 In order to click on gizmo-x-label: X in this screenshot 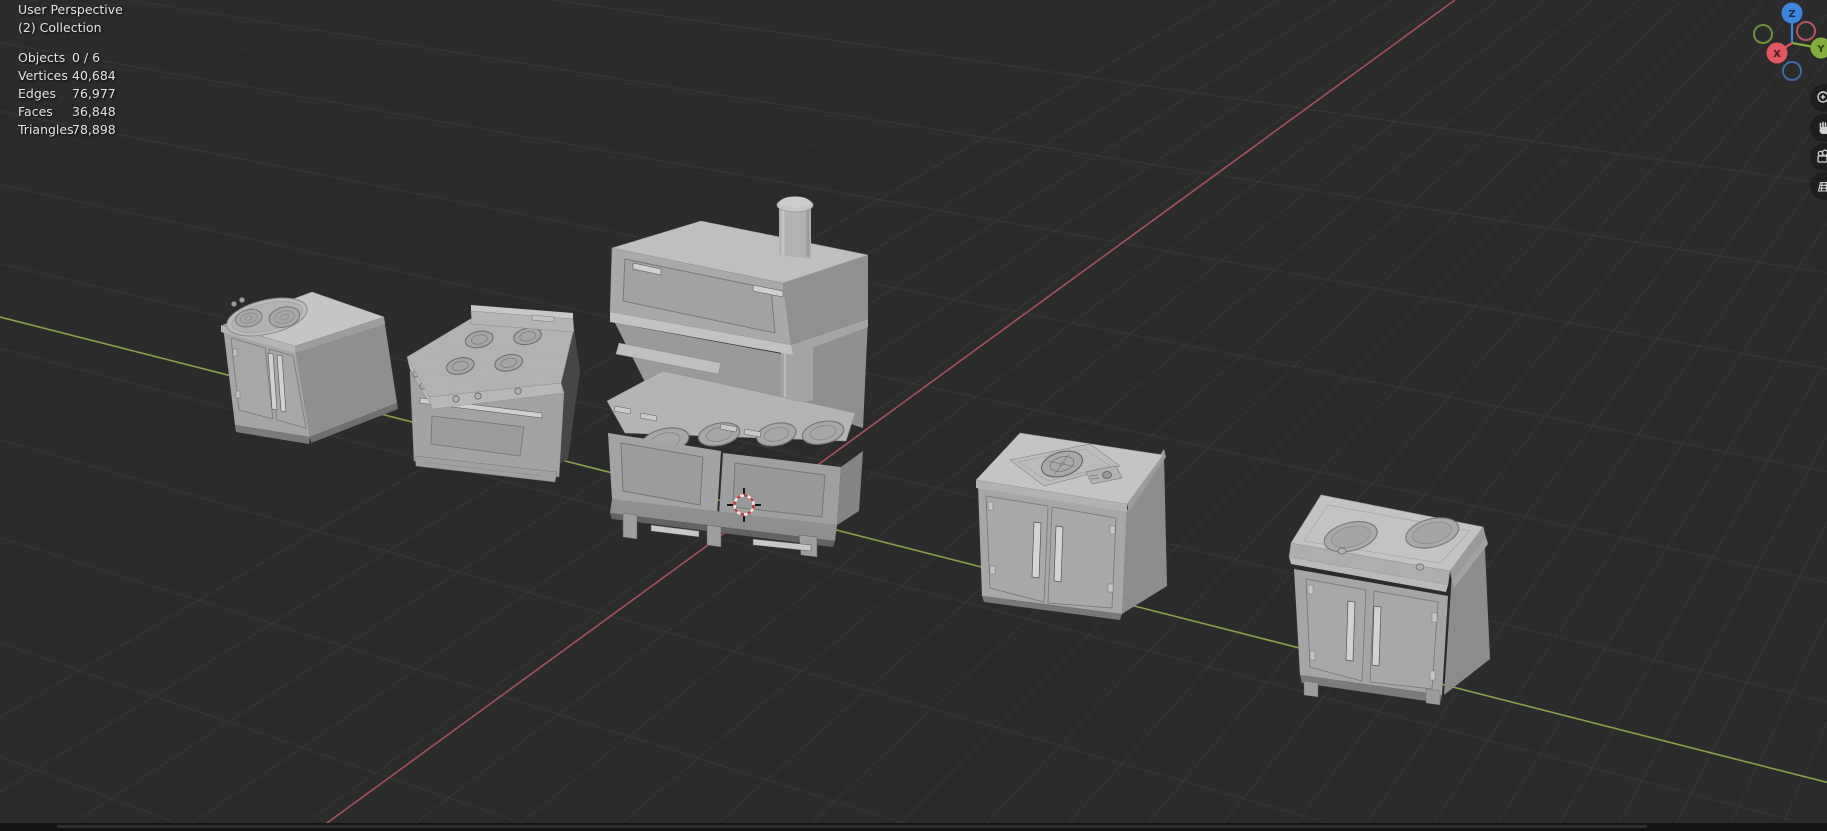, I will do `click(1777, 54)`.